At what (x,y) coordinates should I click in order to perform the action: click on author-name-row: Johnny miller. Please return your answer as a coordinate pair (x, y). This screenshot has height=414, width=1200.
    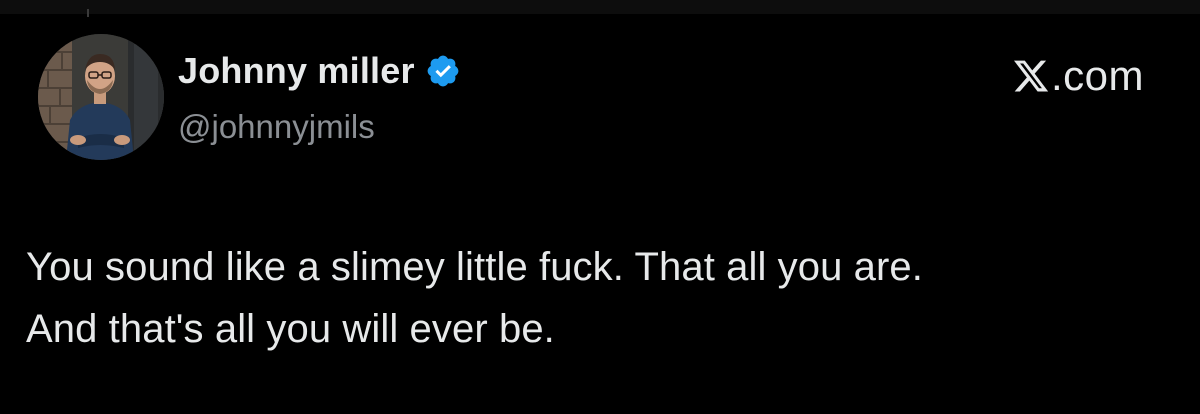
    Looking at the image, I should click on (319, 71).